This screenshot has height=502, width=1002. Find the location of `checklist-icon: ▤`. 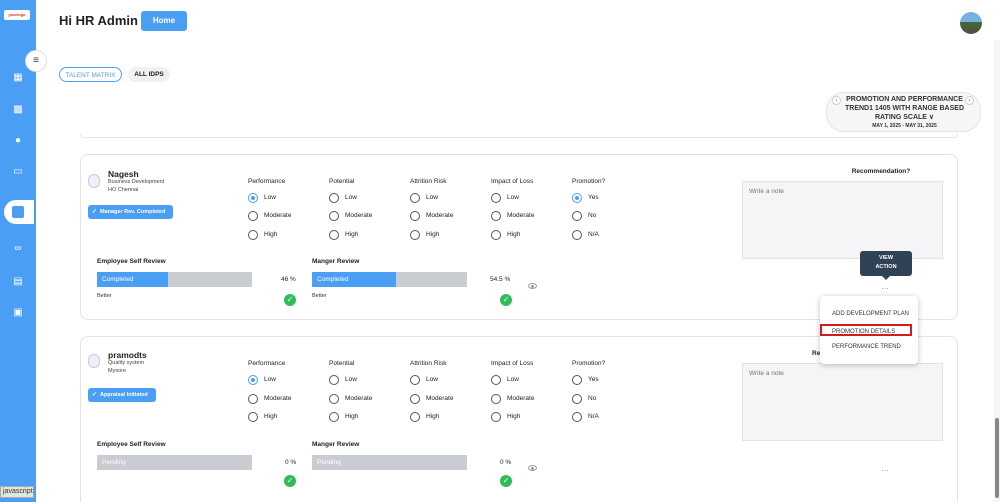

checklist-icon: ▤ is located at coordinates (18, 282).